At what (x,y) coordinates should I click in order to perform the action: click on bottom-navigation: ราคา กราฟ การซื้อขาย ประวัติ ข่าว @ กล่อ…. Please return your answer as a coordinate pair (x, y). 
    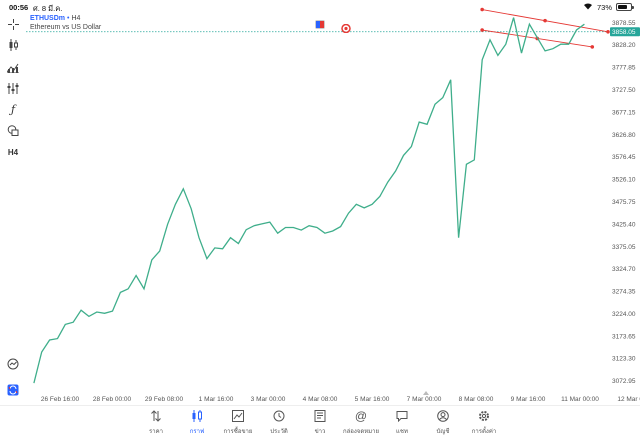
    Looking at the image, I should click on (320, 426).